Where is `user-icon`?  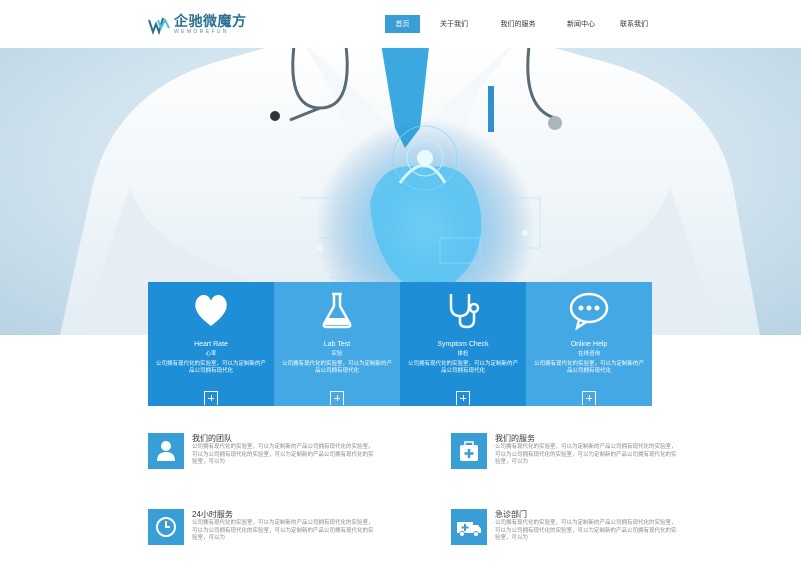 user-icon is located at coordinates (166, 451).